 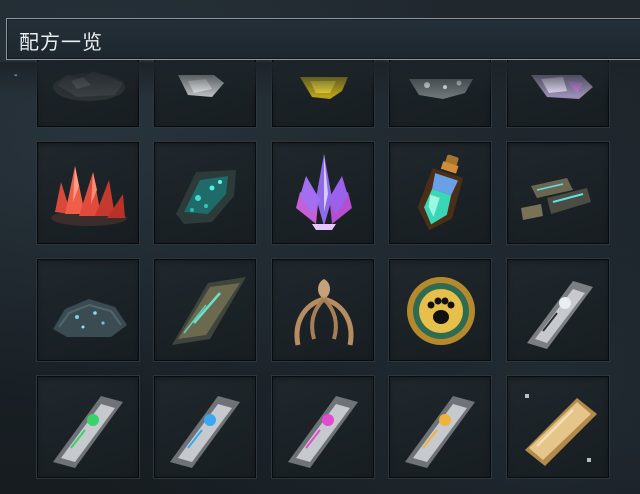 I want to click on paw-medallion-icon, so click(x=441, y=311).